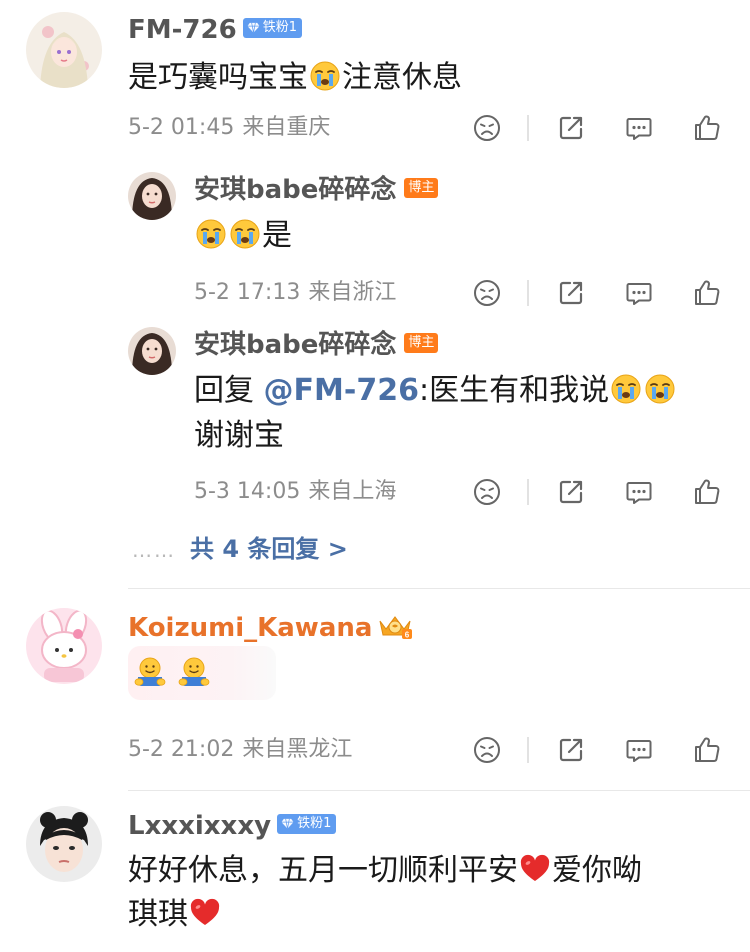 This screenshot has width=750, height=952. What do you see at coordinates (240, 750) in the screenshot?
I see `comment-meta: 5-2 21:02 来自黑龙江` at bounding box center [240, 750].